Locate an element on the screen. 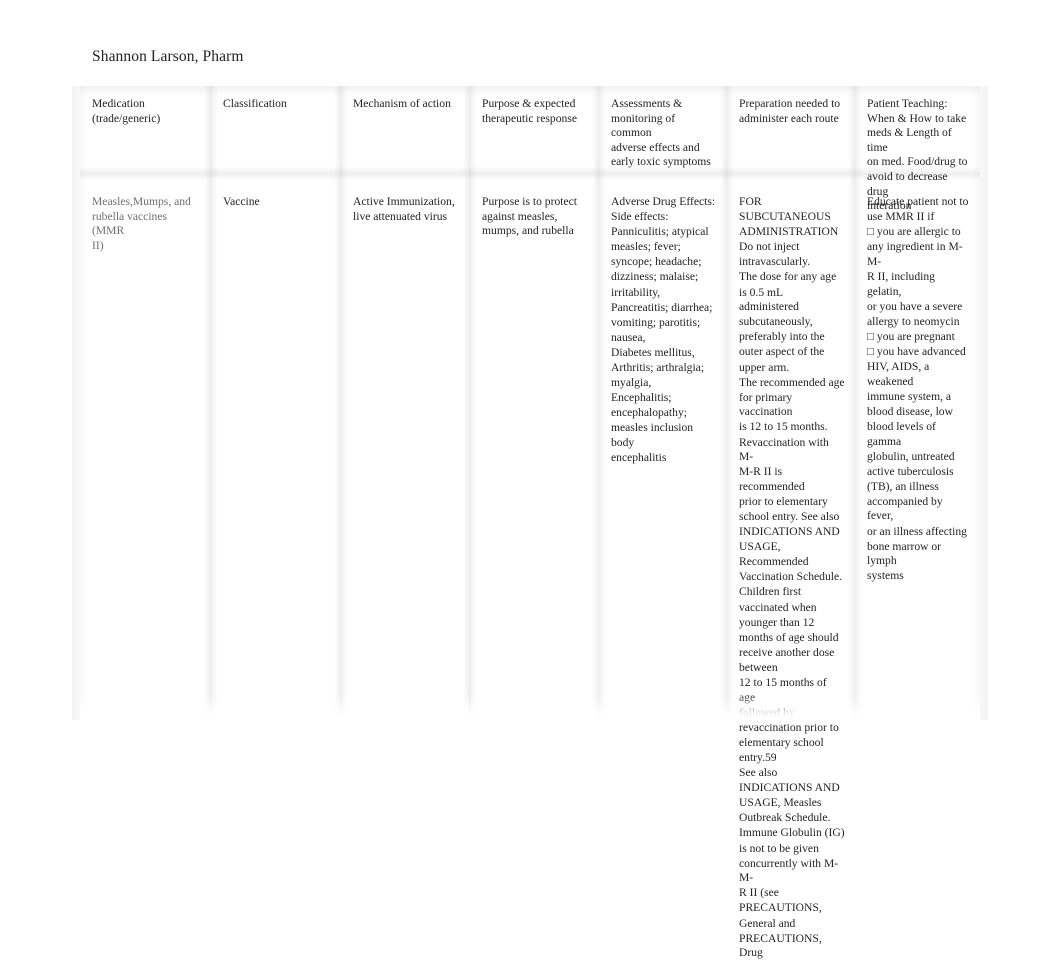 Image resolution: width=1062 pixels, height=969 pixels. header-text-purpose: Purpose & expected therapeutic response is located at coordinates (529, 111).